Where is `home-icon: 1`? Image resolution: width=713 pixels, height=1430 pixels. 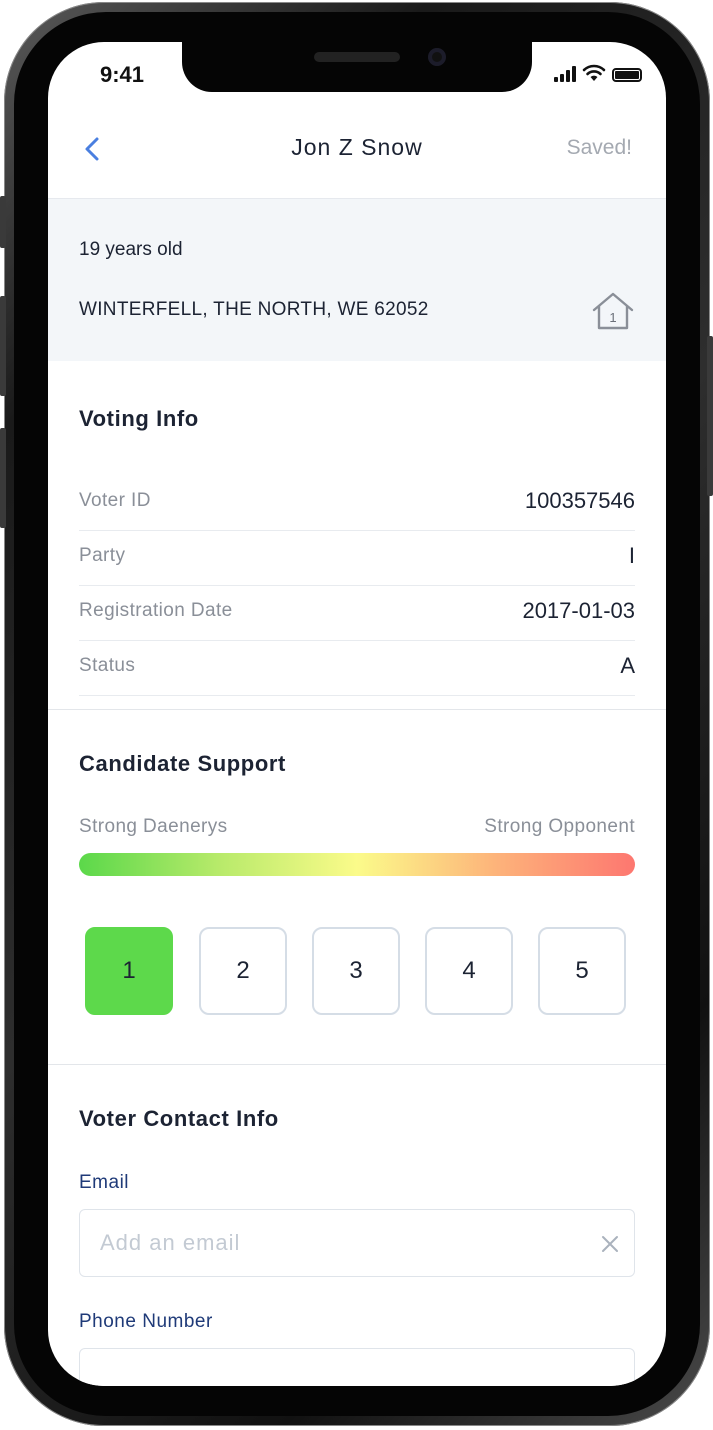 home-icon: 1 is located at coordinates (613, 311).